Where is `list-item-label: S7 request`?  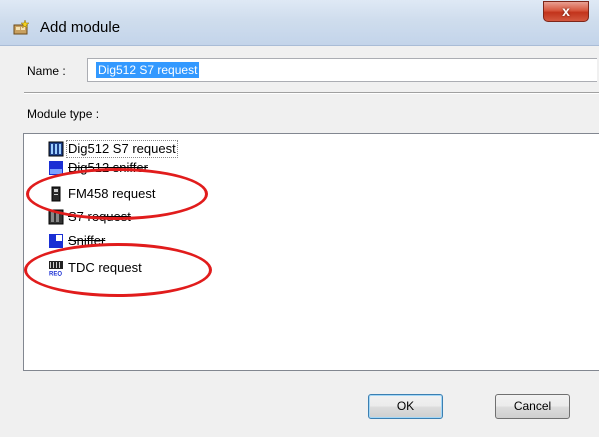 list-item-label: S7 request is located at coordinates (99, 216).